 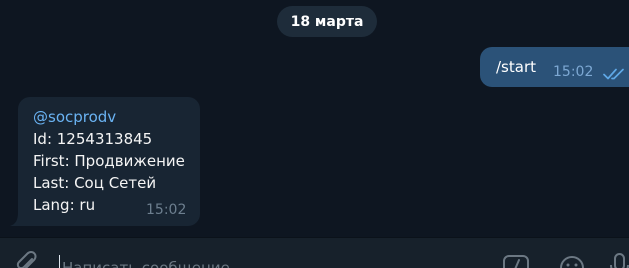 I want to click on bot-commands-icon, so click(x=516, y=260).